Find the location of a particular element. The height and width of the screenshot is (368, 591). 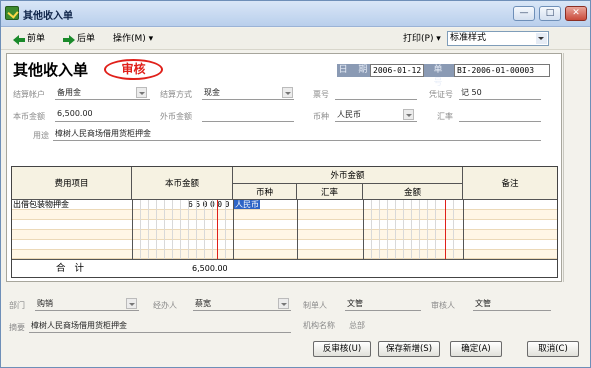

arrow-right-icon is located at coordinates (69, 39).